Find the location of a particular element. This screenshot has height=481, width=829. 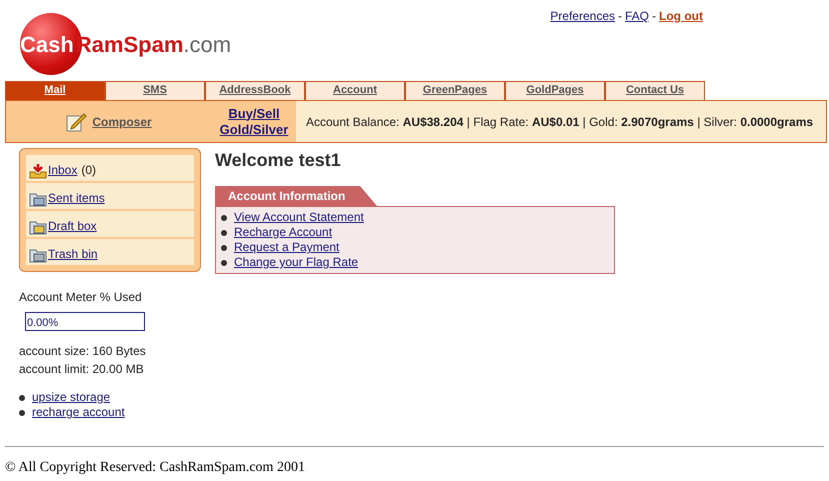

composer-link: Composer is located at coordinates (122, 121).